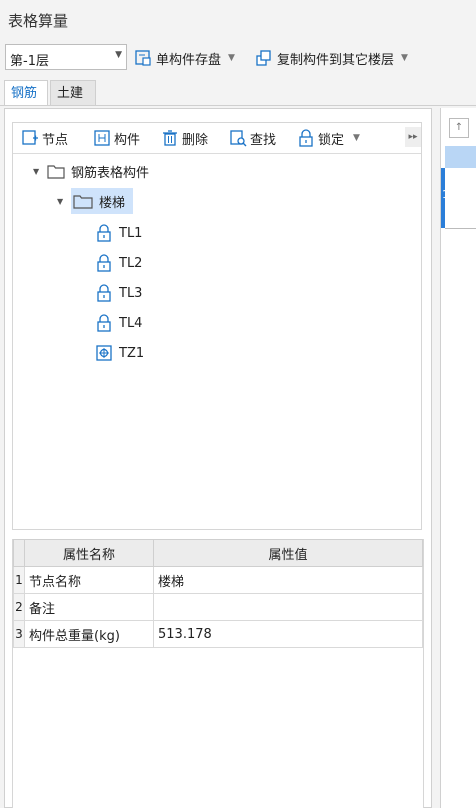 The width and height of the screenshot is (476, 808). What do you see at coordinates (19, 607) in the screenshot?
I see `row-index: 2` at bounding box center [19, 607].